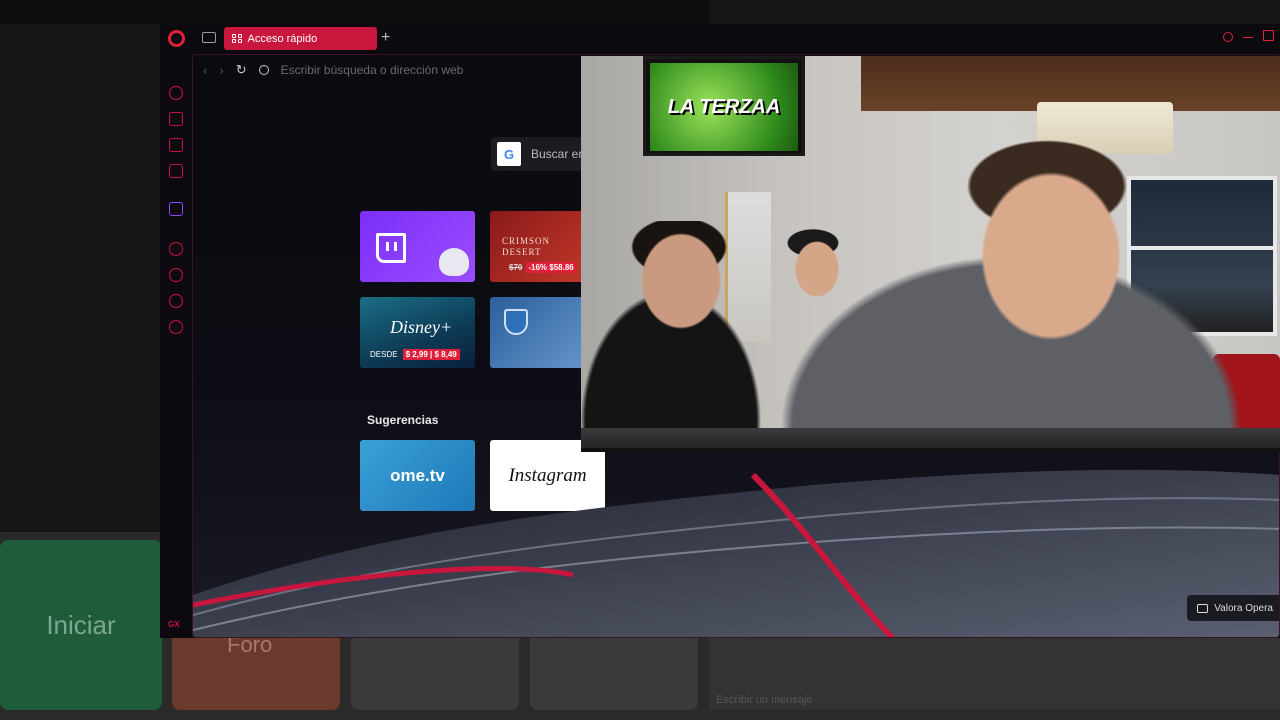 Image resolution: width=1280 pixels, height=720 pixels. What do you see at coordinates (372, 70) in the screenshot?
I see `address-input: Escribir búsqueda o dirección web` at bounding box center [372, 70].